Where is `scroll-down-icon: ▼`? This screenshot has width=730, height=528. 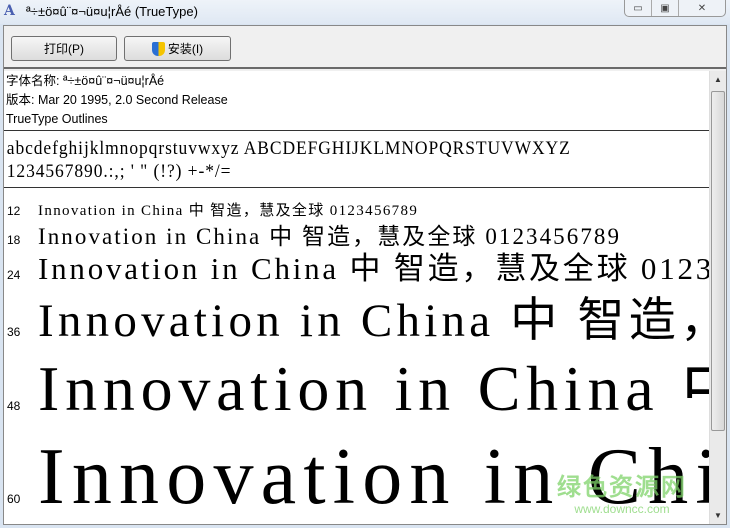 scroll-down-icon: ▼ is located at coordinates (718, 515).